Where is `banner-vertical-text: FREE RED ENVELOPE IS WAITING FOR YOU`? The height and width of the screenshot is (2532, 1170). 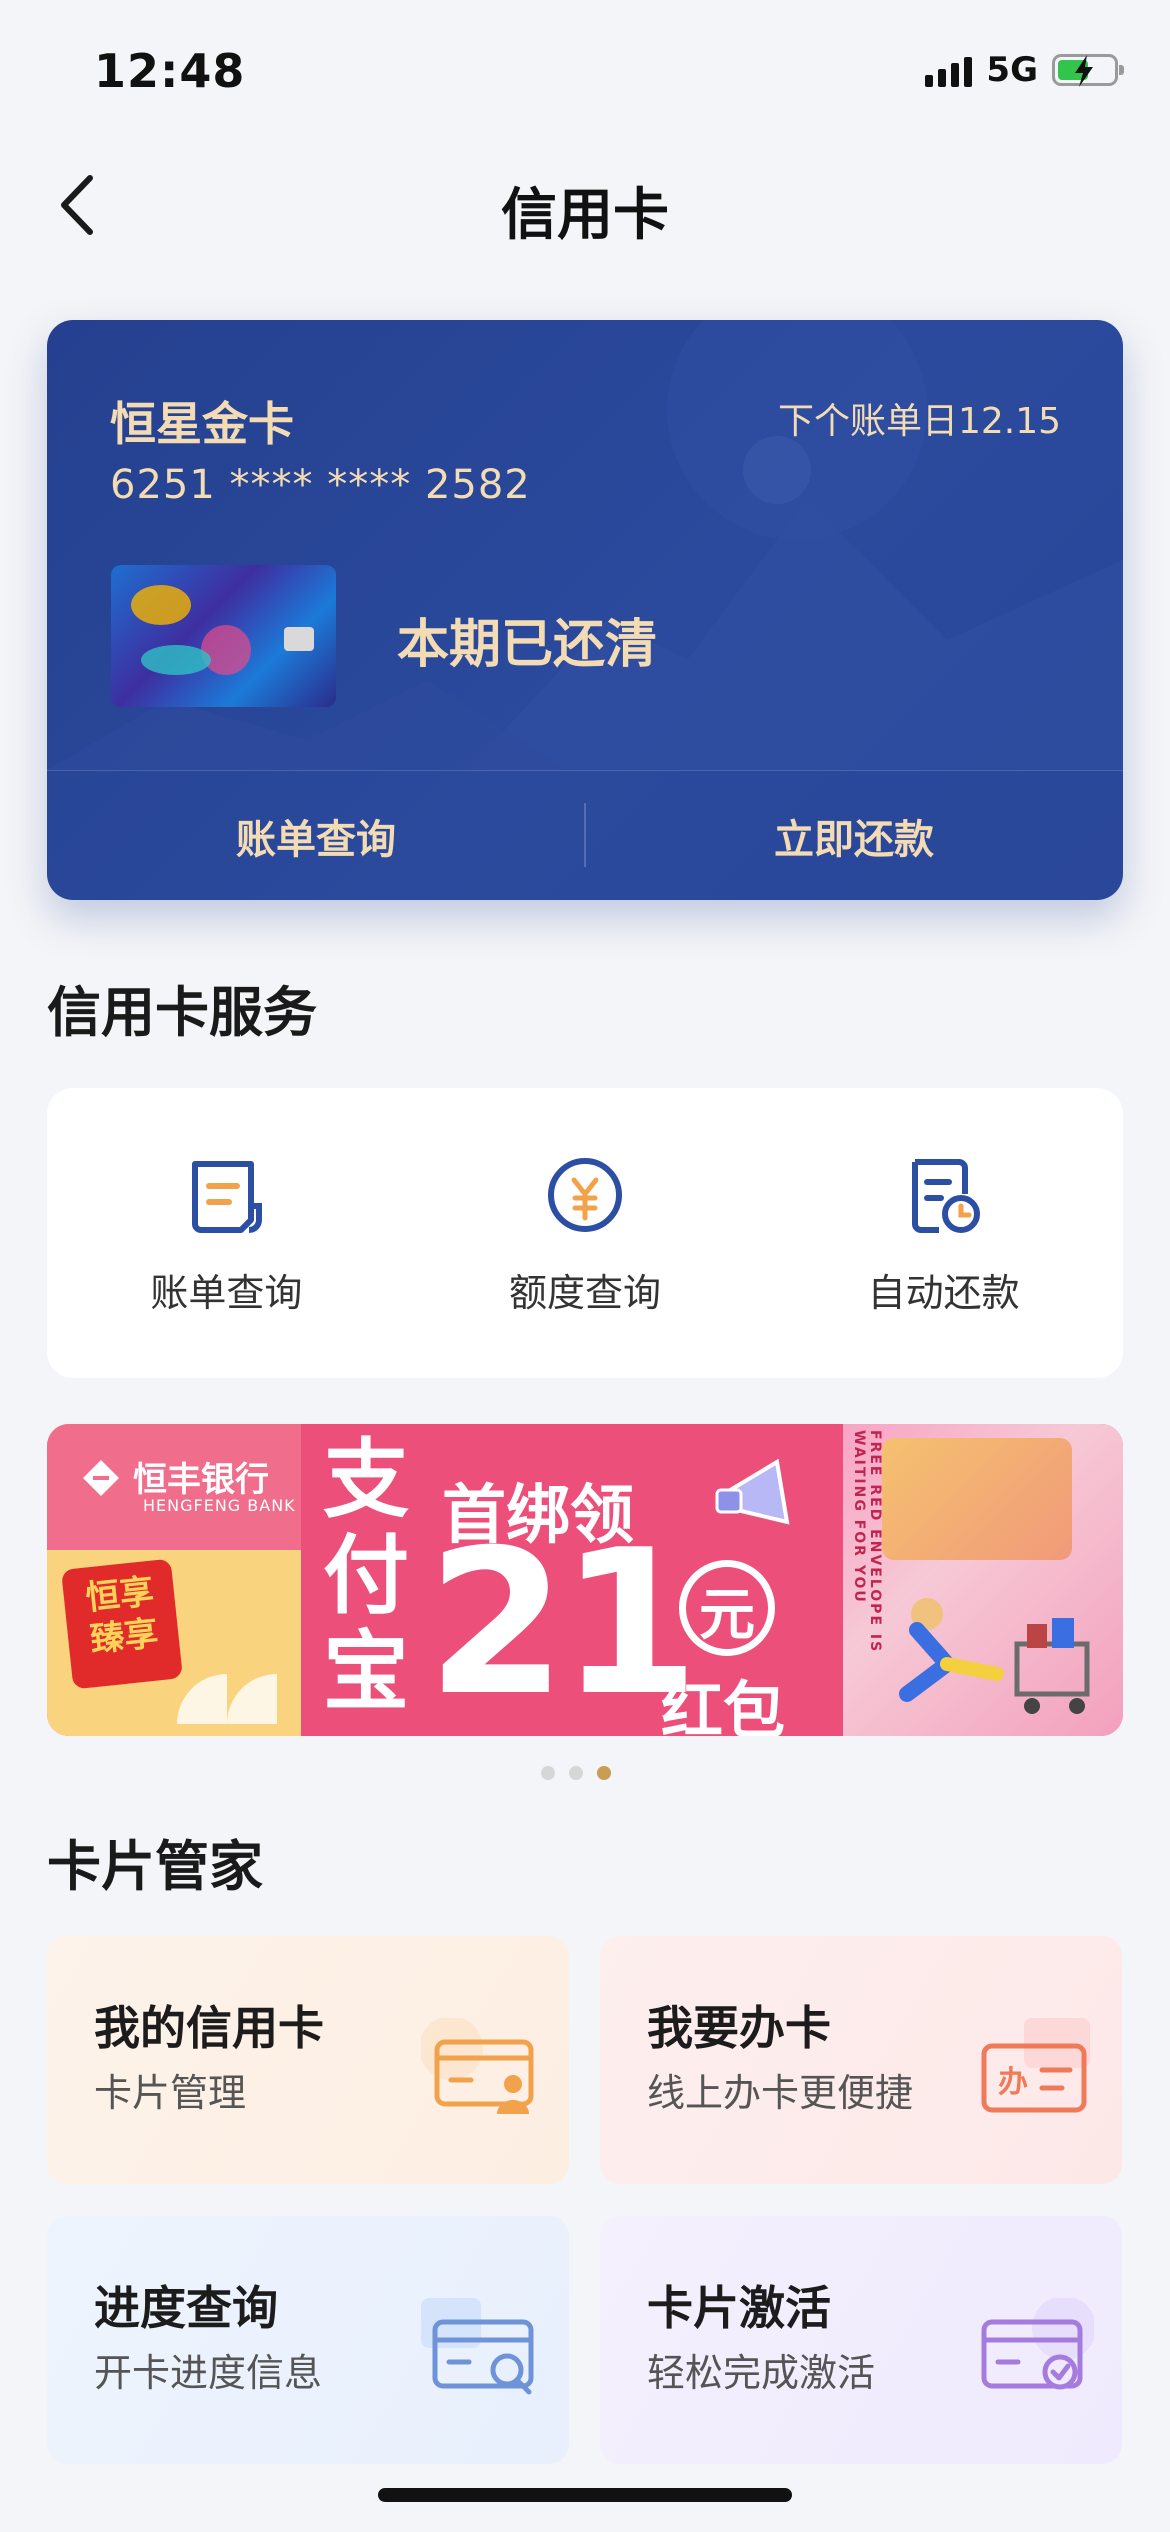 banner-vertical-text: FREE RED ENVELOPE IS WAITING FOR YOU is located at coordinates (867, 1542).